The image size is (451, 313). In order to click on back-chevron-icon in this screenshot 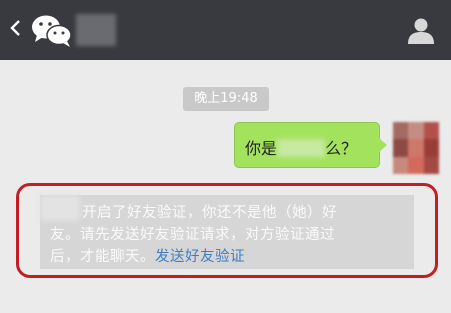, I will do `click(16, 28)`.